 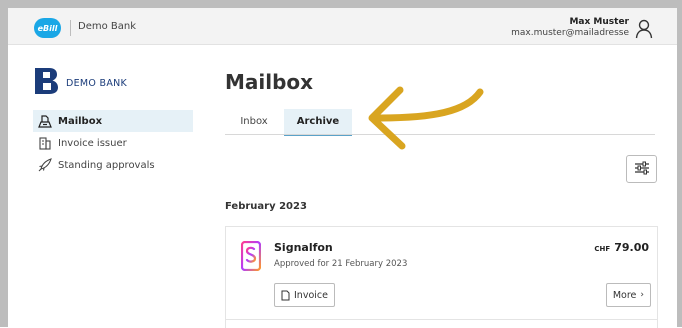 I want to click on demo-bank-logo-icon, so click(x=47, y=81).